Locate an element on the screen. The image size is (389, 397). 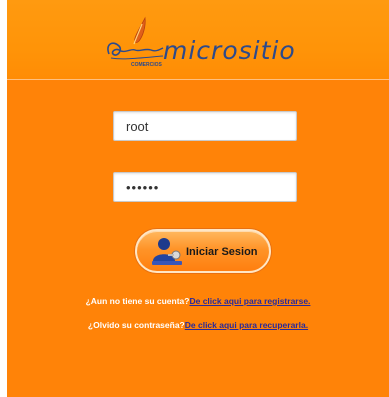
register-prompt: ¿Aun no tiene su cuenta? is located at coordinates (137, 301).